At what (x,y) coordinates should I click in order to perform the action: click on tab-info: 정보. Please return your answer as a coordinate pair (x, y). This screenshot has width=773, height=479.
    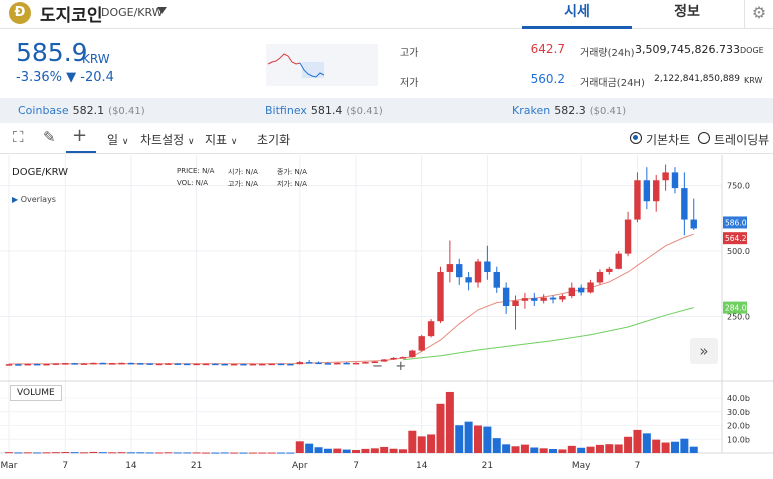
    Looking at the image, I should click on (687, 14).